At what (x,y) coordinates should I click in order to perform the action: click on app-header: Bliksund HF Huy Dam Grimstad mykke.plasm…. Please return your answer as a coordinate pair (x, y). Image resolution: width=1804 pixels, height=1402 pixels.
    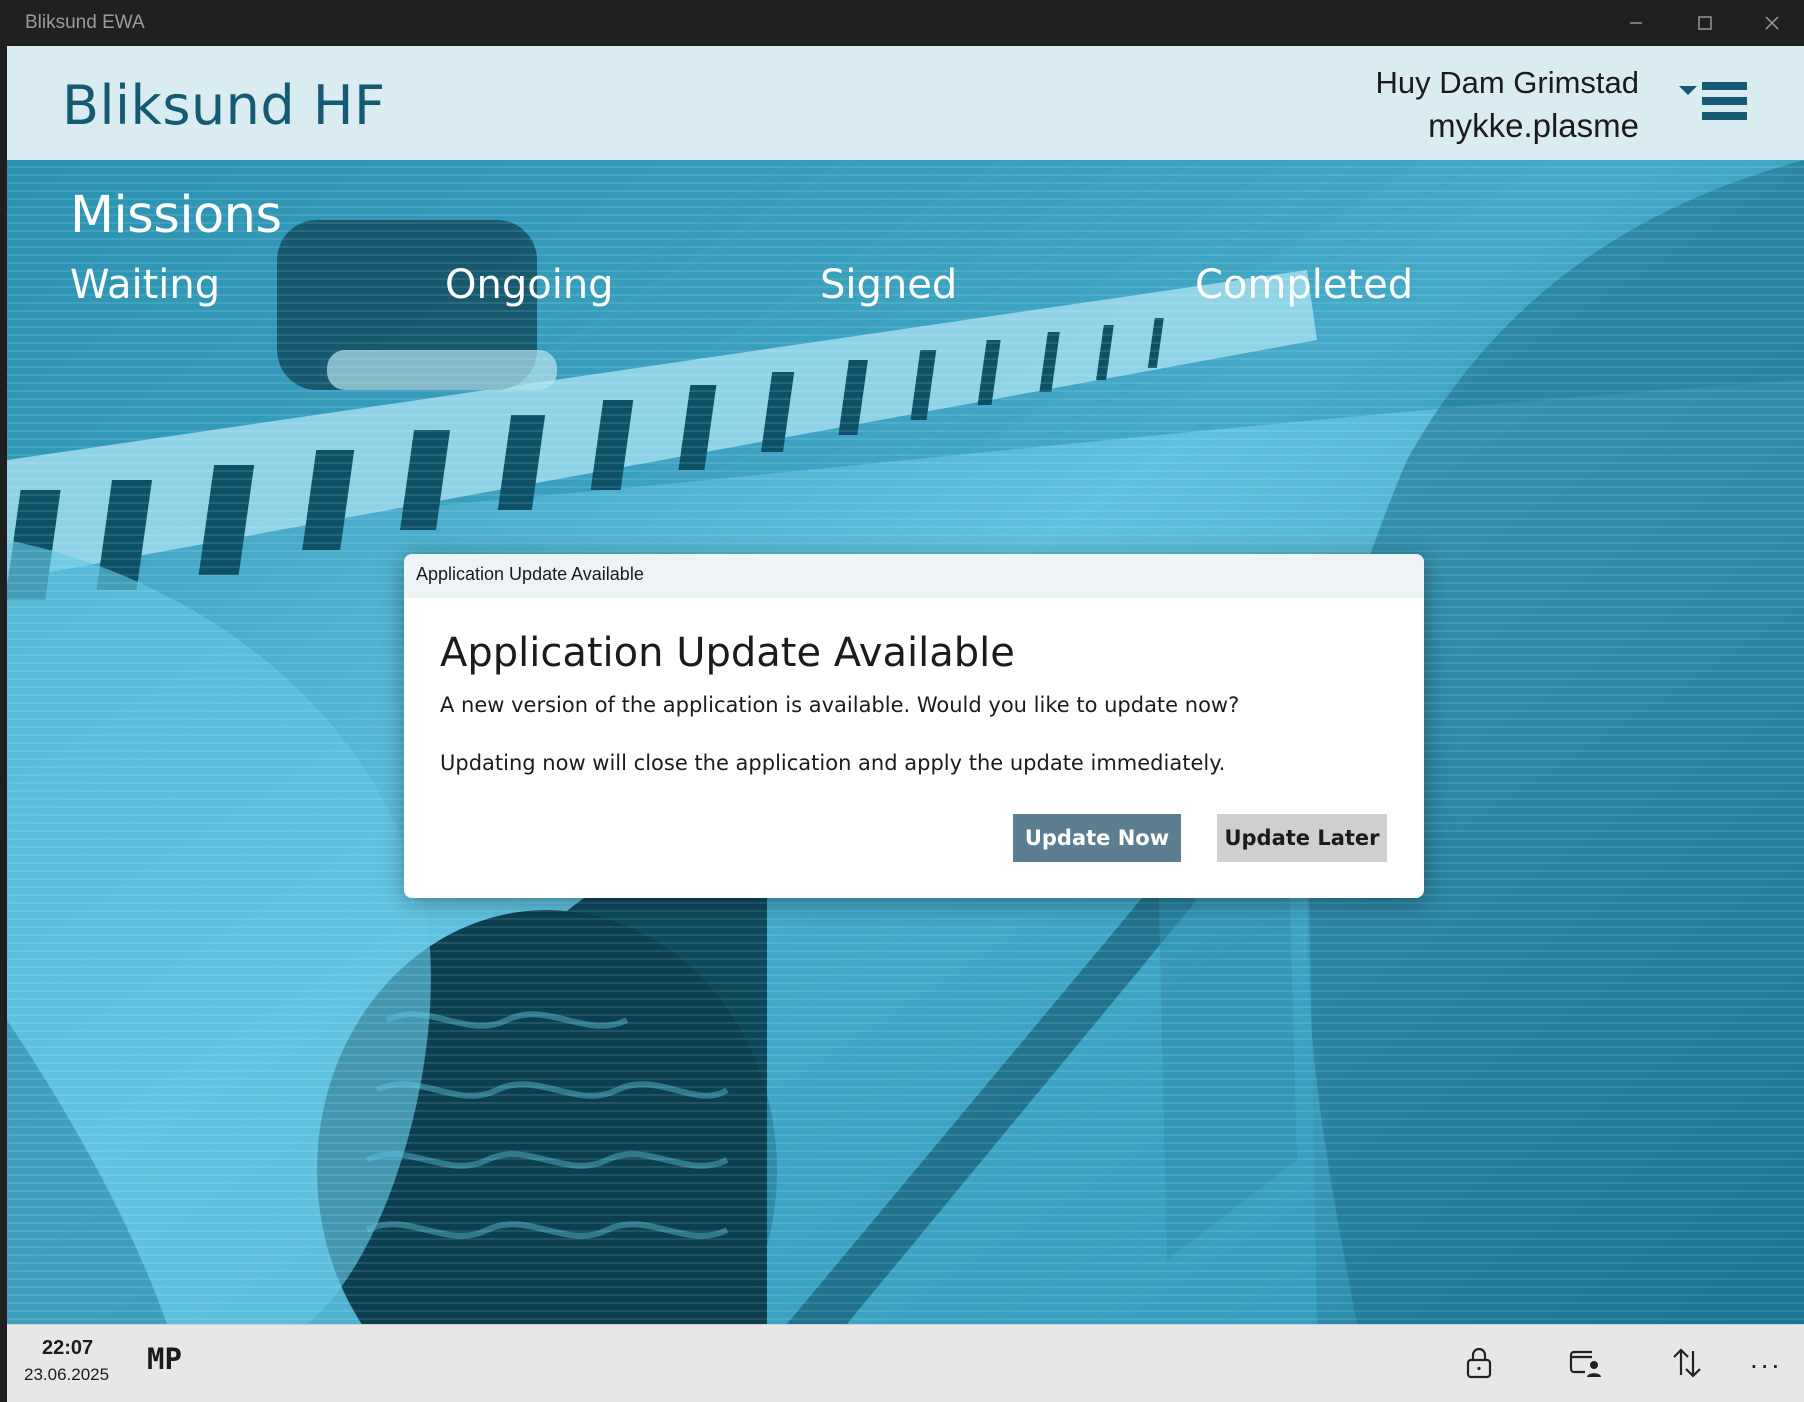
    Looking at the image, I should click on (905, 103).